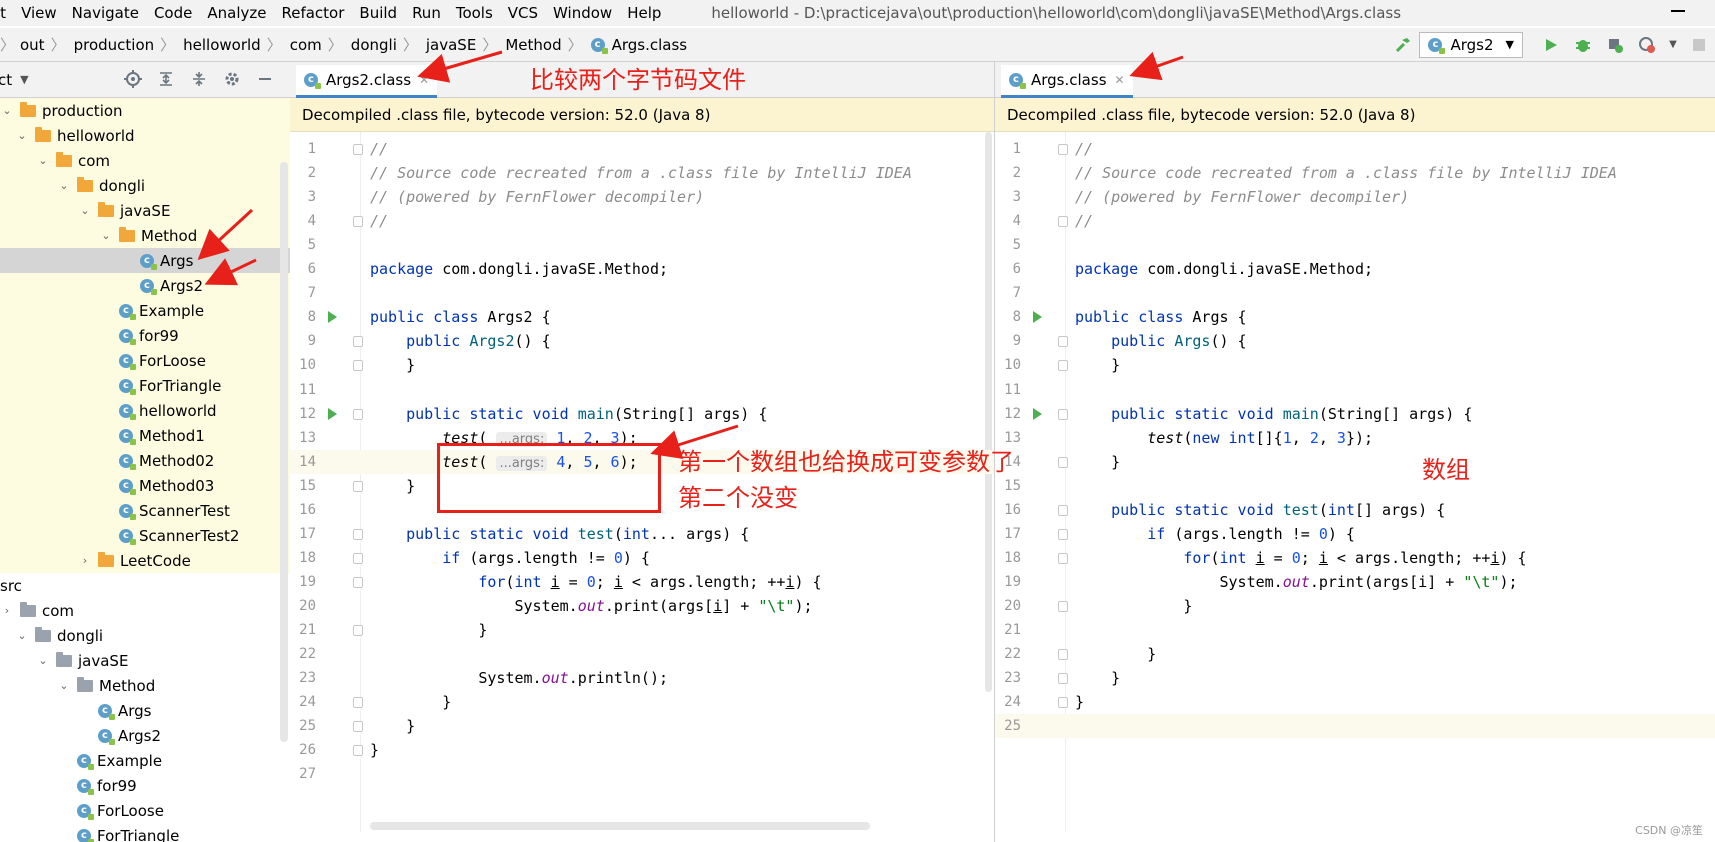 This screenshot has width=1715, height=842. I want to click on coverage-icon, so click(1615, 45).